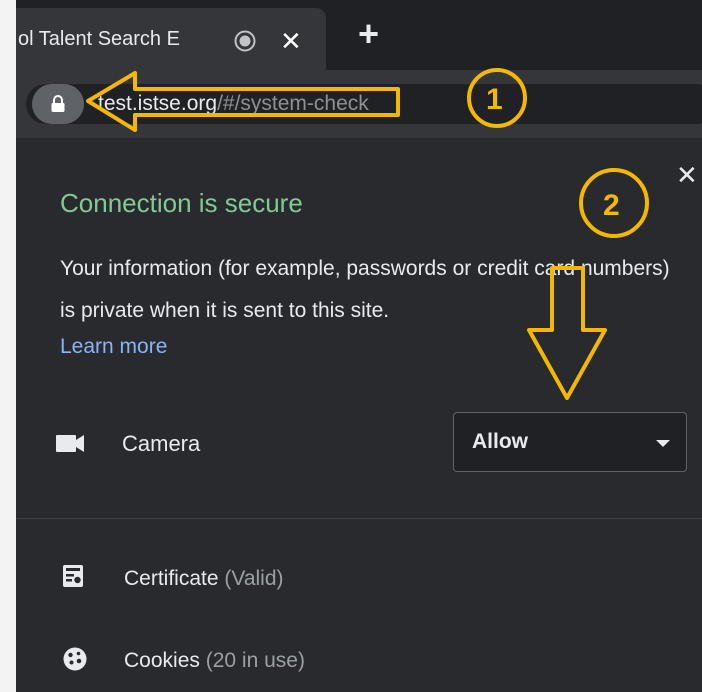 Image resolution: width=702 pixels, height=692 pixels. I want to click on left-arrow-annotation, so click(243, 101).